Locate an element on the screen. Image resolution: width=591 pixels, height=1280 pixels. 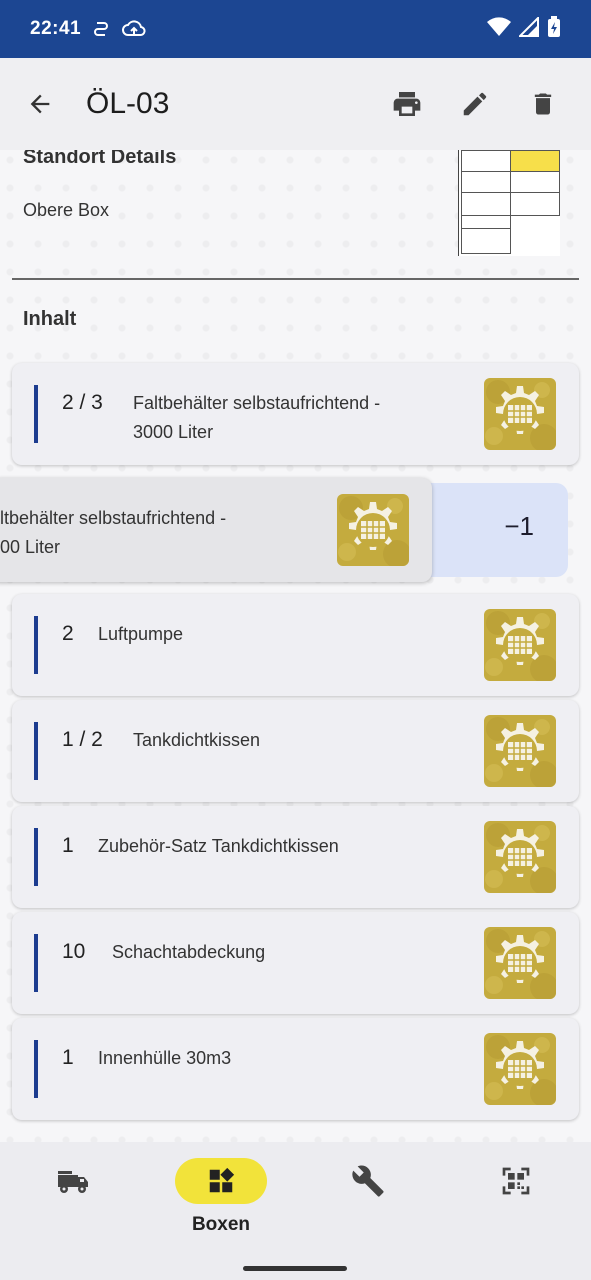
list-item: 1 / 2 Tankdichtkissen is located at coordinates (295, 751).